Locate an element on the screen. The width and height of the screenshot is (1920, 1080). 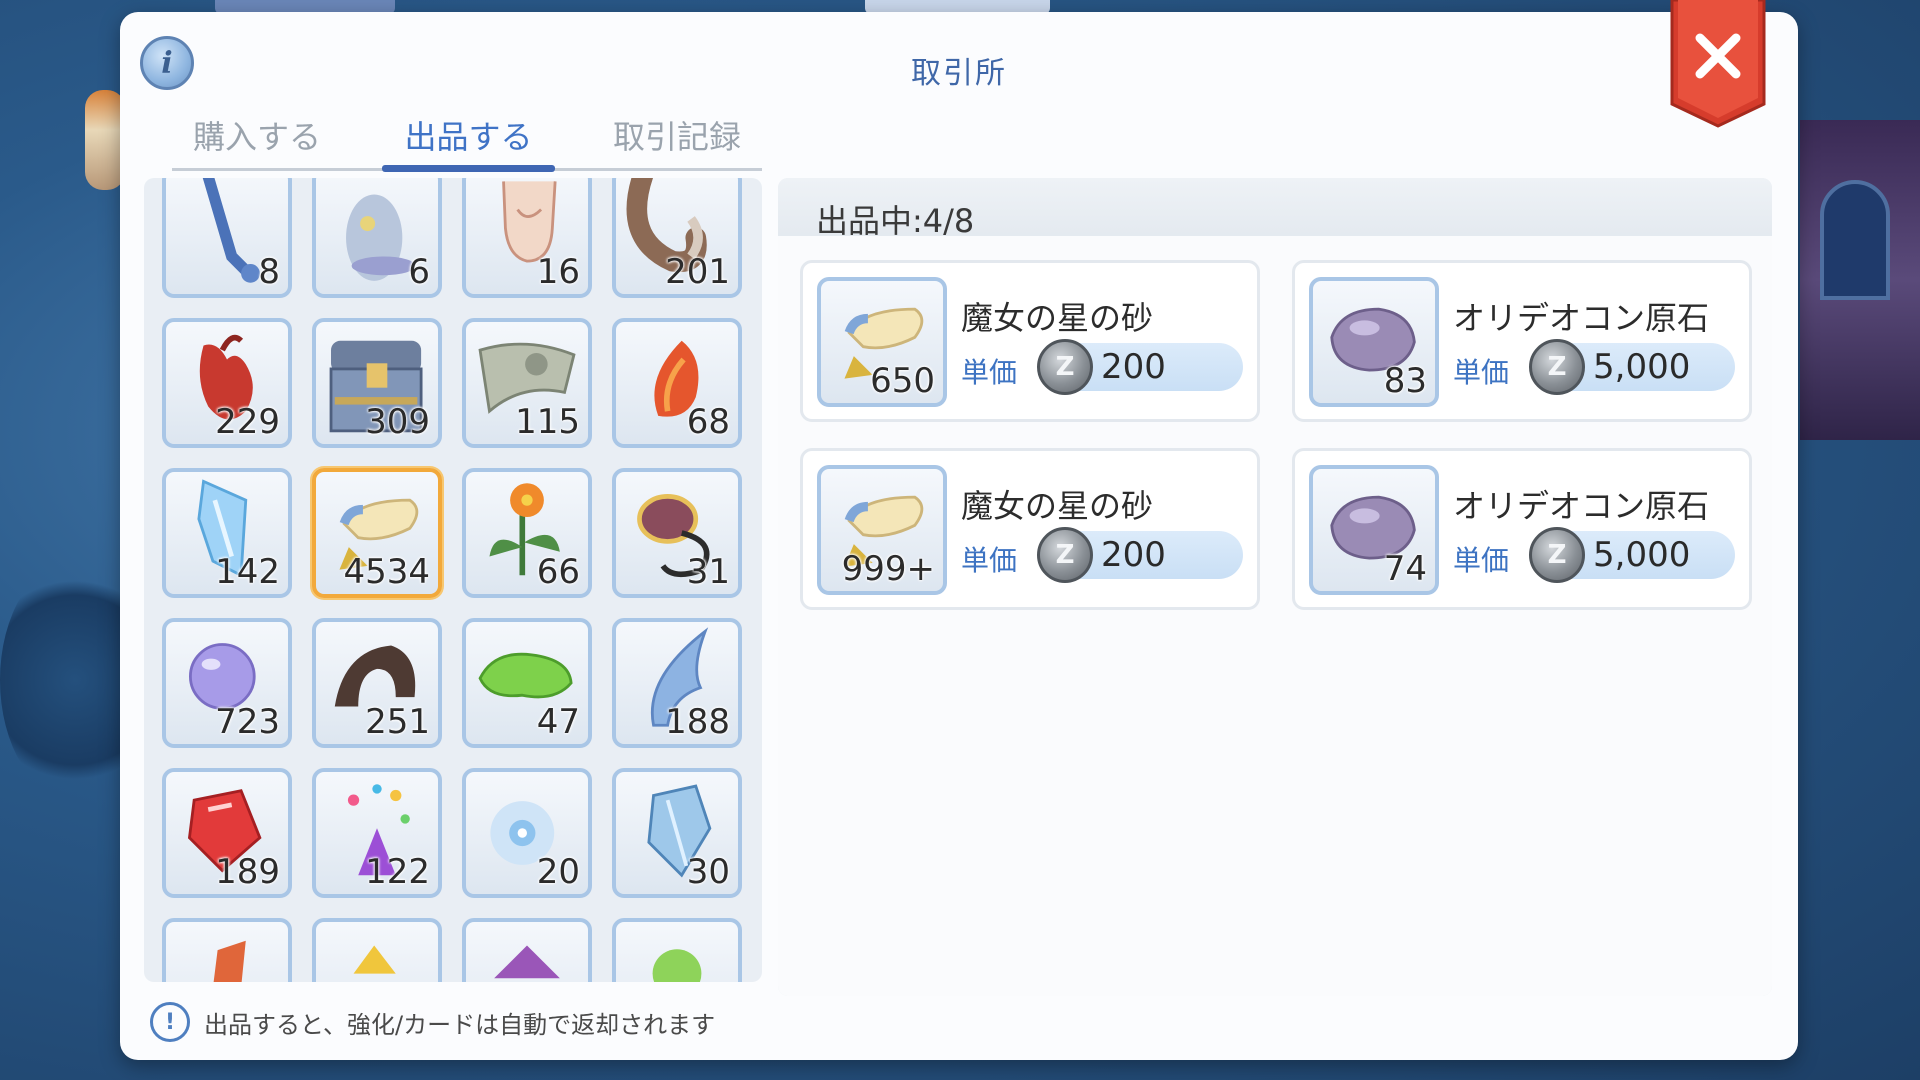
purple-gem-icon is located at coordinates (527, 962).